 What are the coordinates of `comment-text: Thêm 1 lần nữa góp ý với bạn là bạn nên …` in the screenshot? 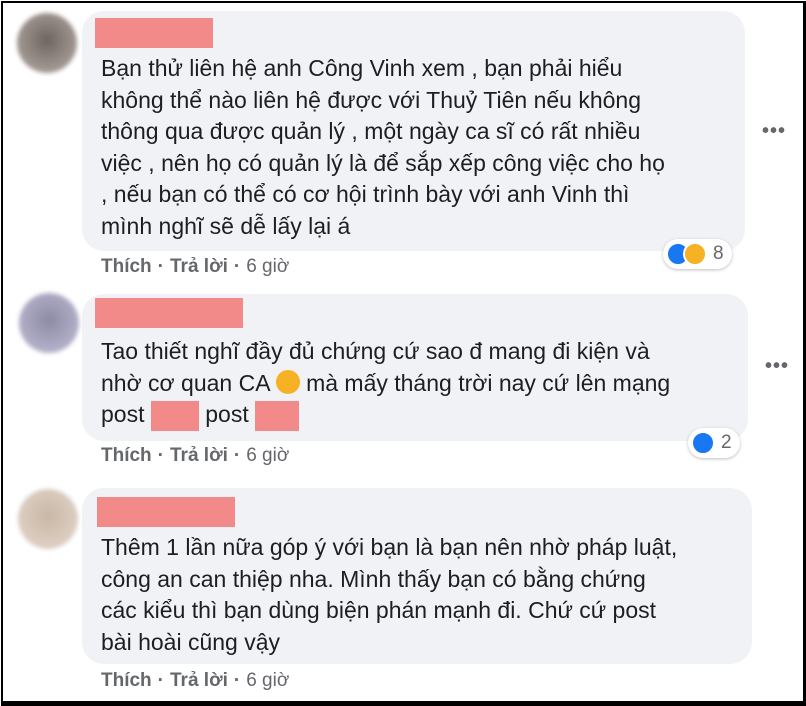 It's located at (389, 595).